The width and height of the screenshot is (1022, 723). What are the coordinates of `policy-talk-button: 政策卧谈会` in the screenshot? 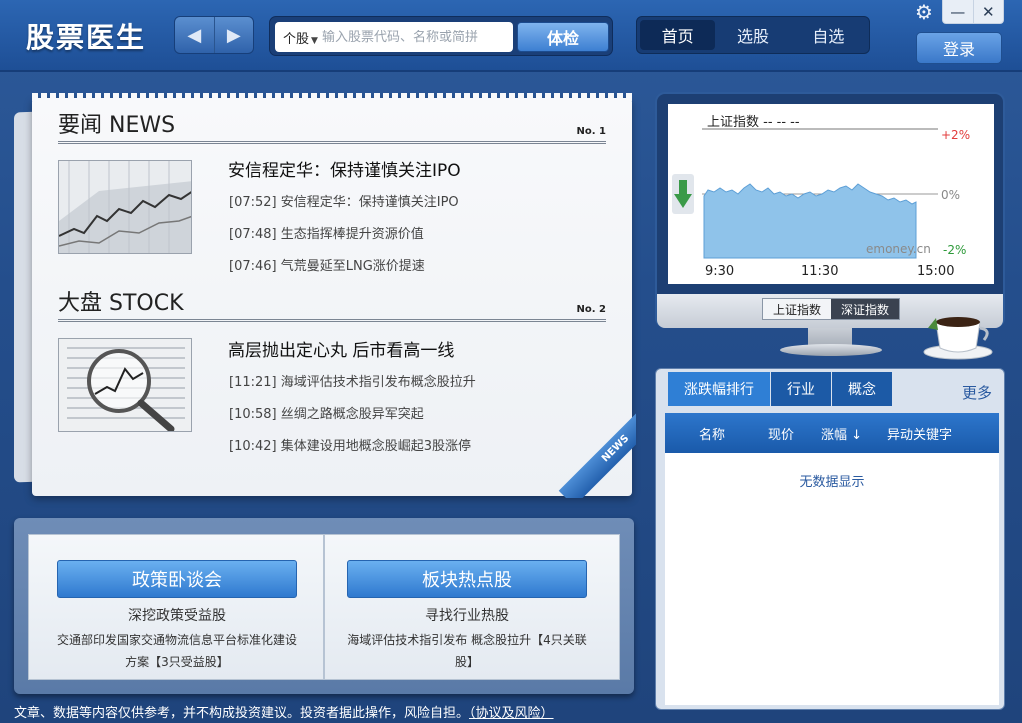 It's located at (177, 579).